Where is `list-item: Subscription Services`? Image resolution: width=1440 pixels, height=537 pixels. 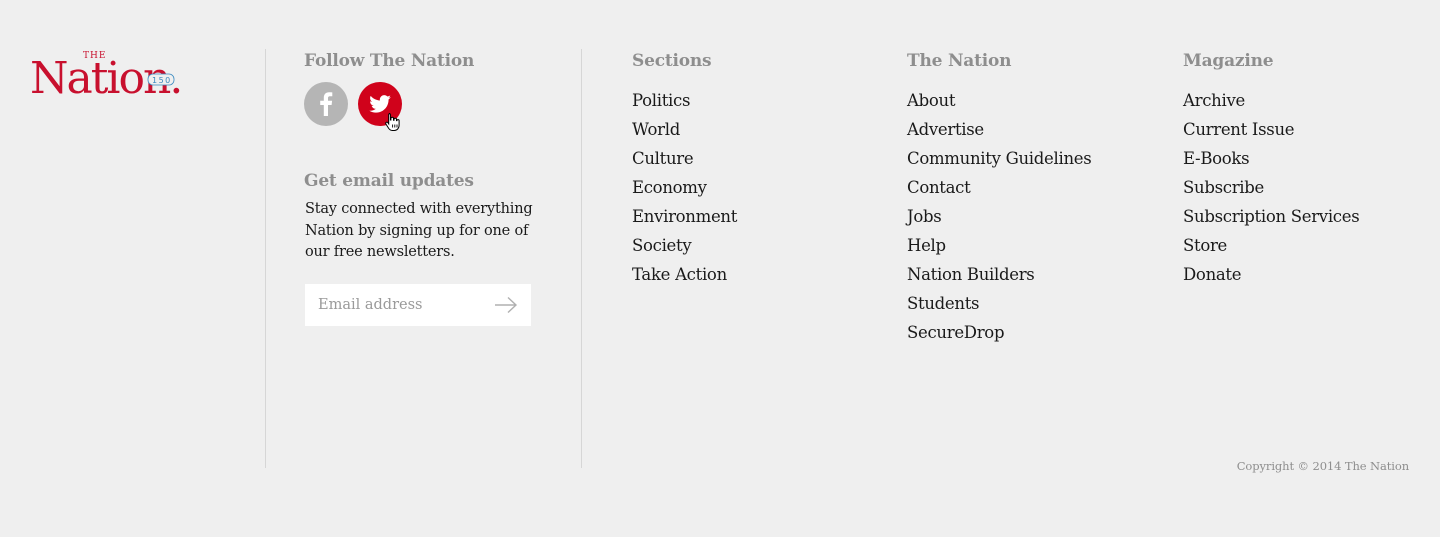
list-item: Subscription Services is located at coordinates (1311, 216).